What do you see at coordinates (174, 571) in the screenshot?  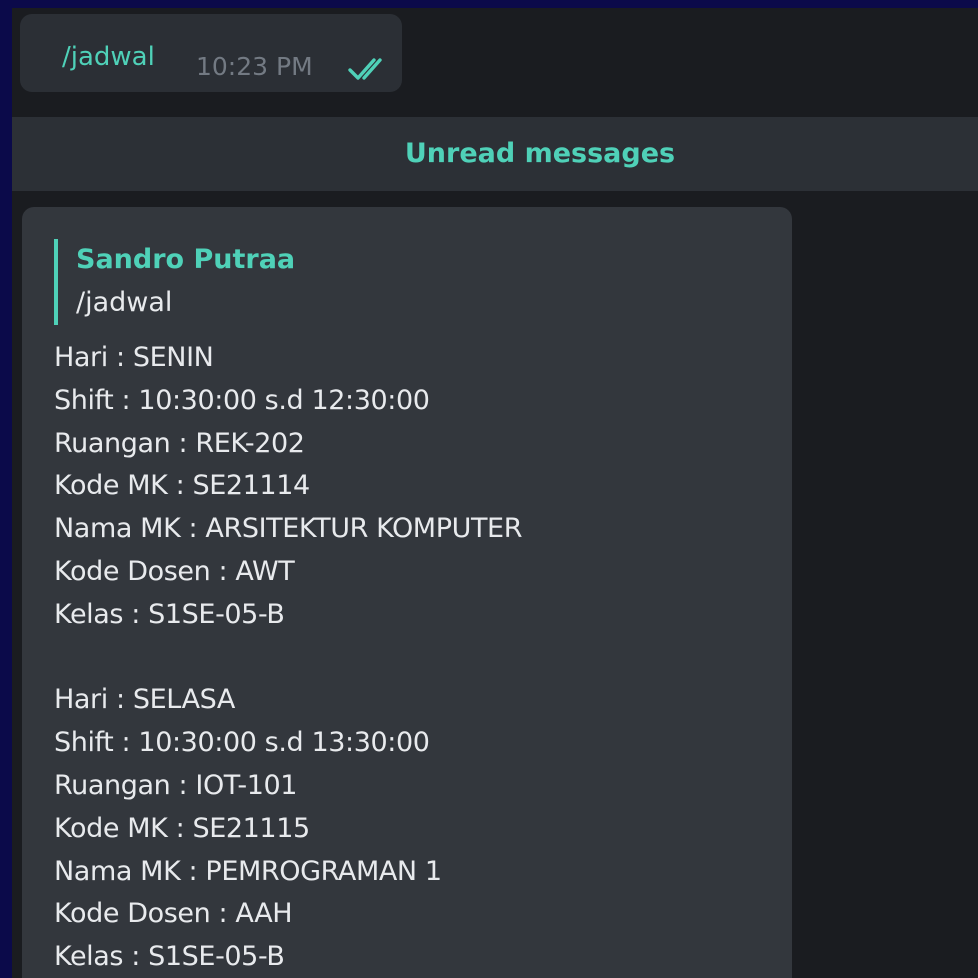 I see `schedule-line: Kode Dosen : AWT` at bounding box center [174, 571].